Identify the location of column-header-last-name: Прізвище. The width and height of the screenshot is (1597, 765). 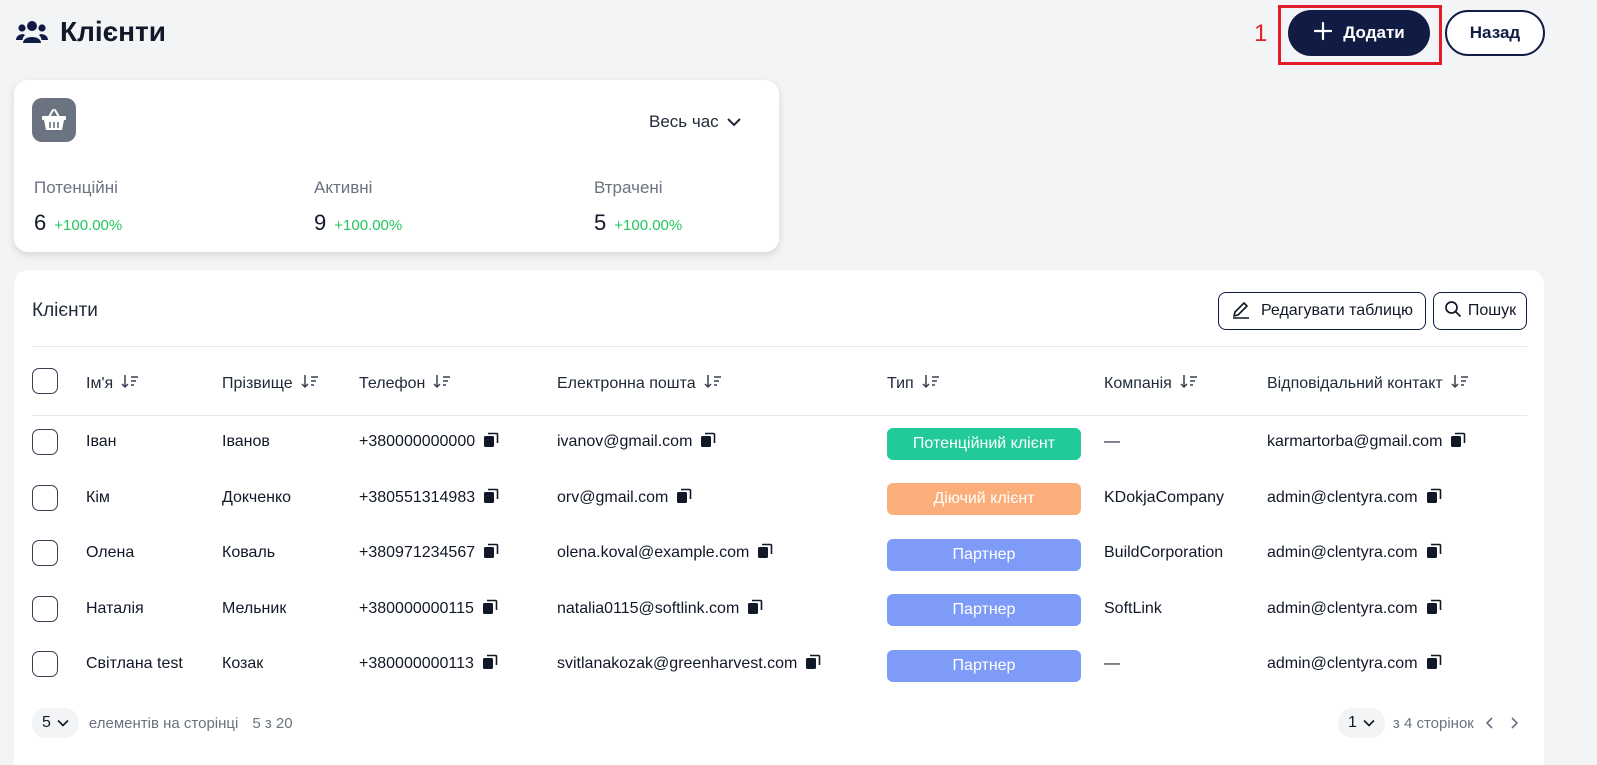
(270, 383).